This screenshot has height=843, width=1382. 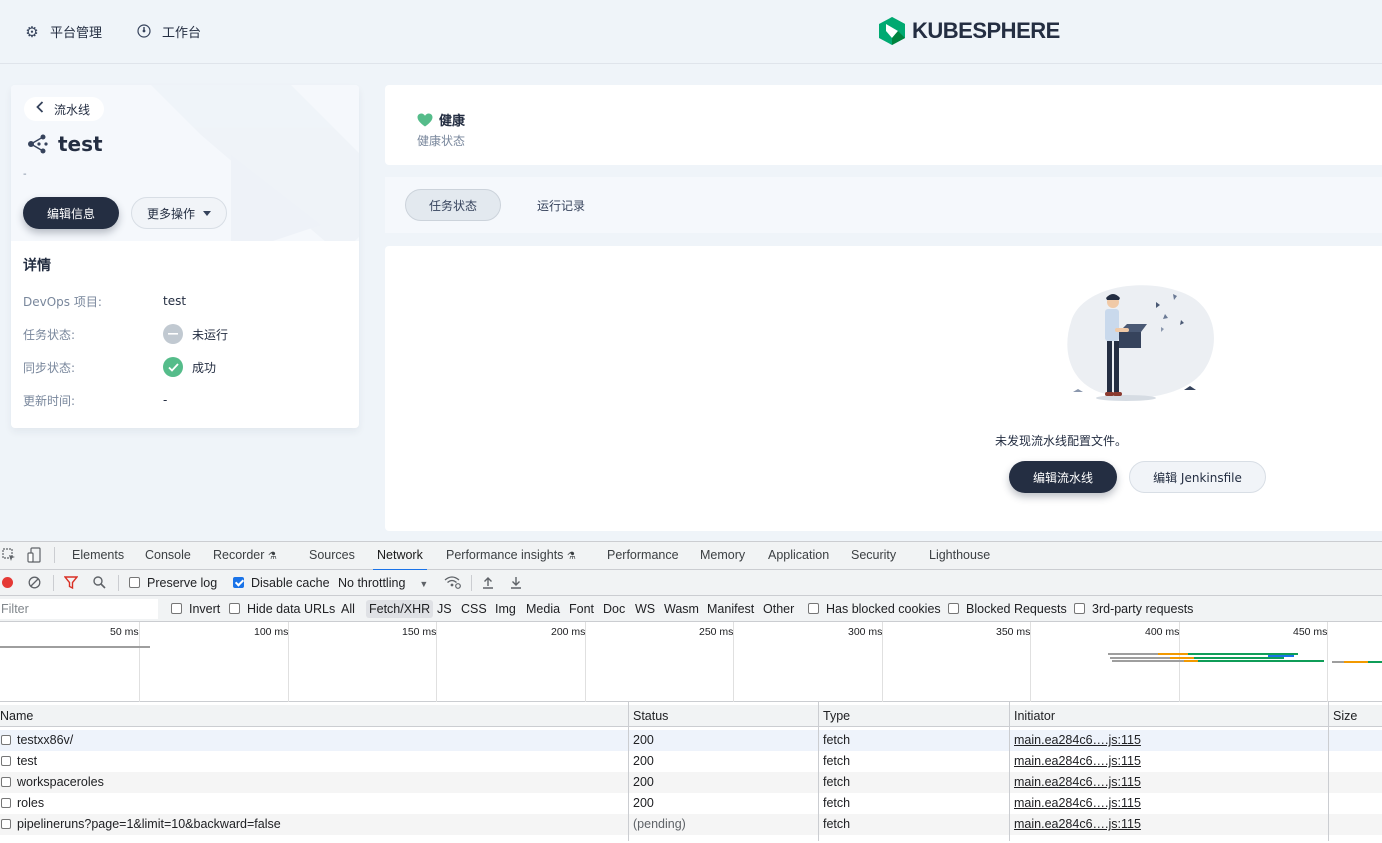 I want to click on clear-icon, so click(x=34, y=584).